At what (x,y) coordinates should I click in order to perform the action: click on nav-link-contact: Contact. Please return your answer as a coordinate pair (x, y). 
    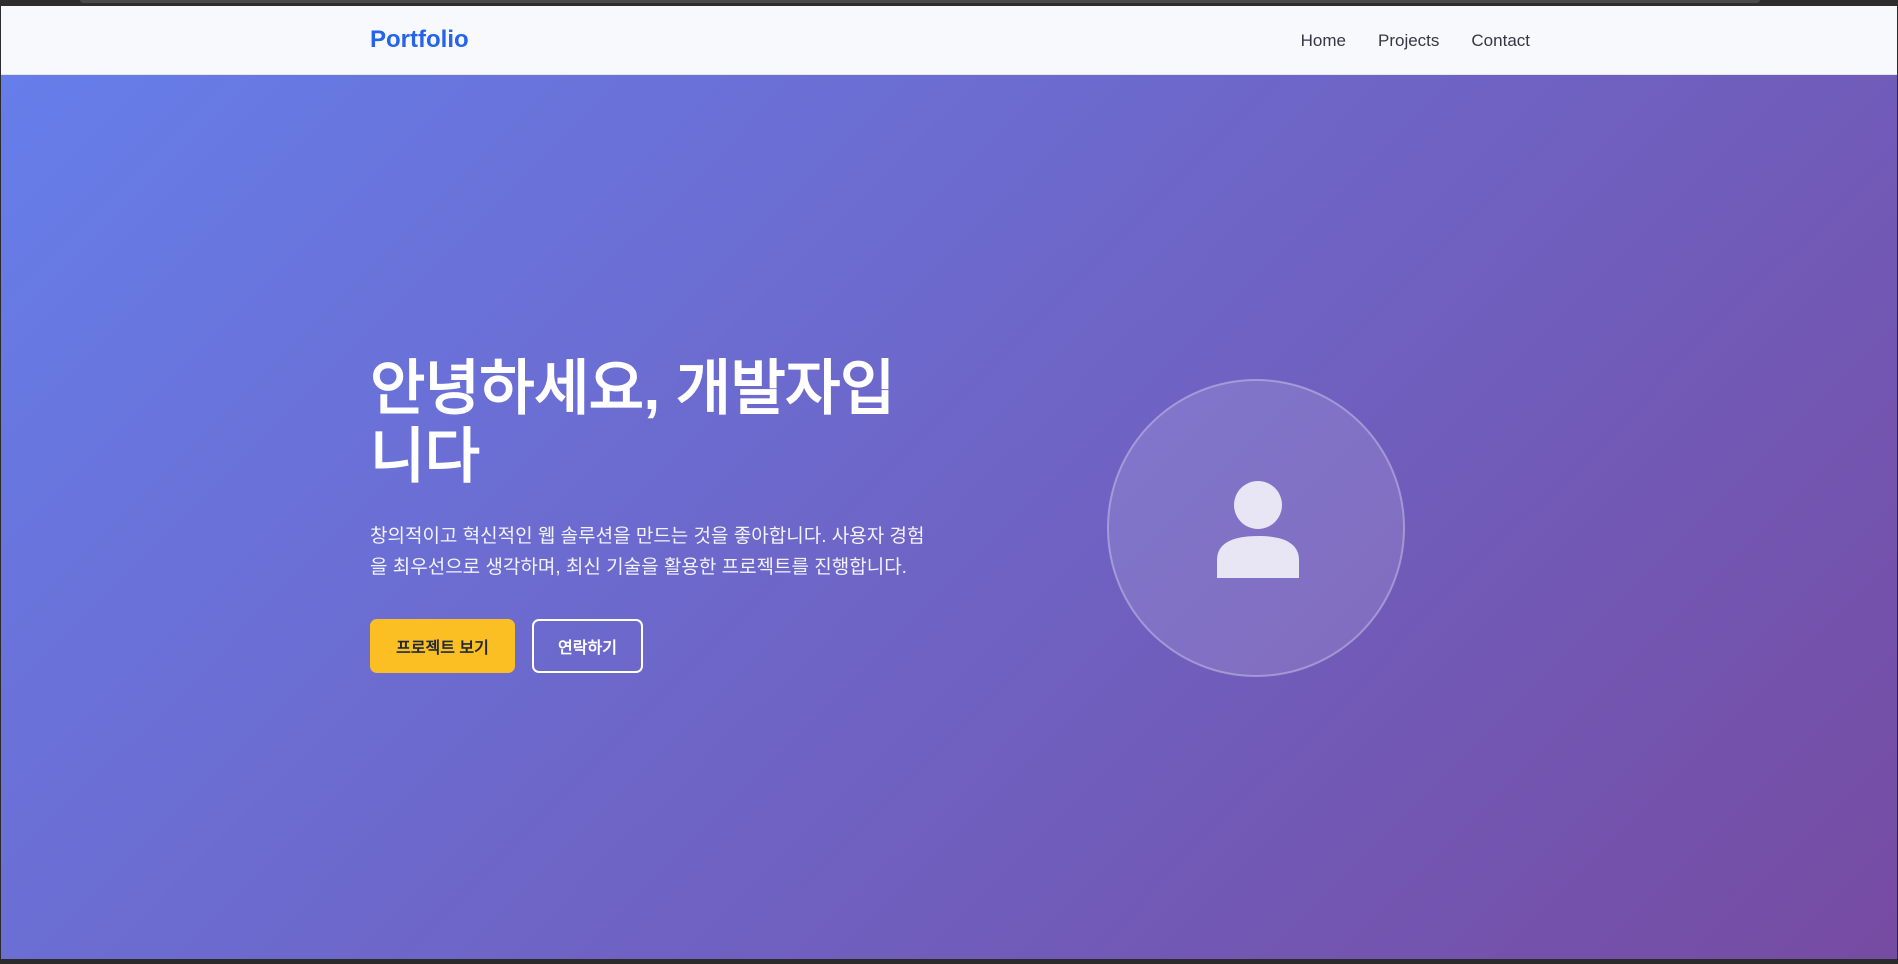
    Looking at the image, I should click on (1500, 41).